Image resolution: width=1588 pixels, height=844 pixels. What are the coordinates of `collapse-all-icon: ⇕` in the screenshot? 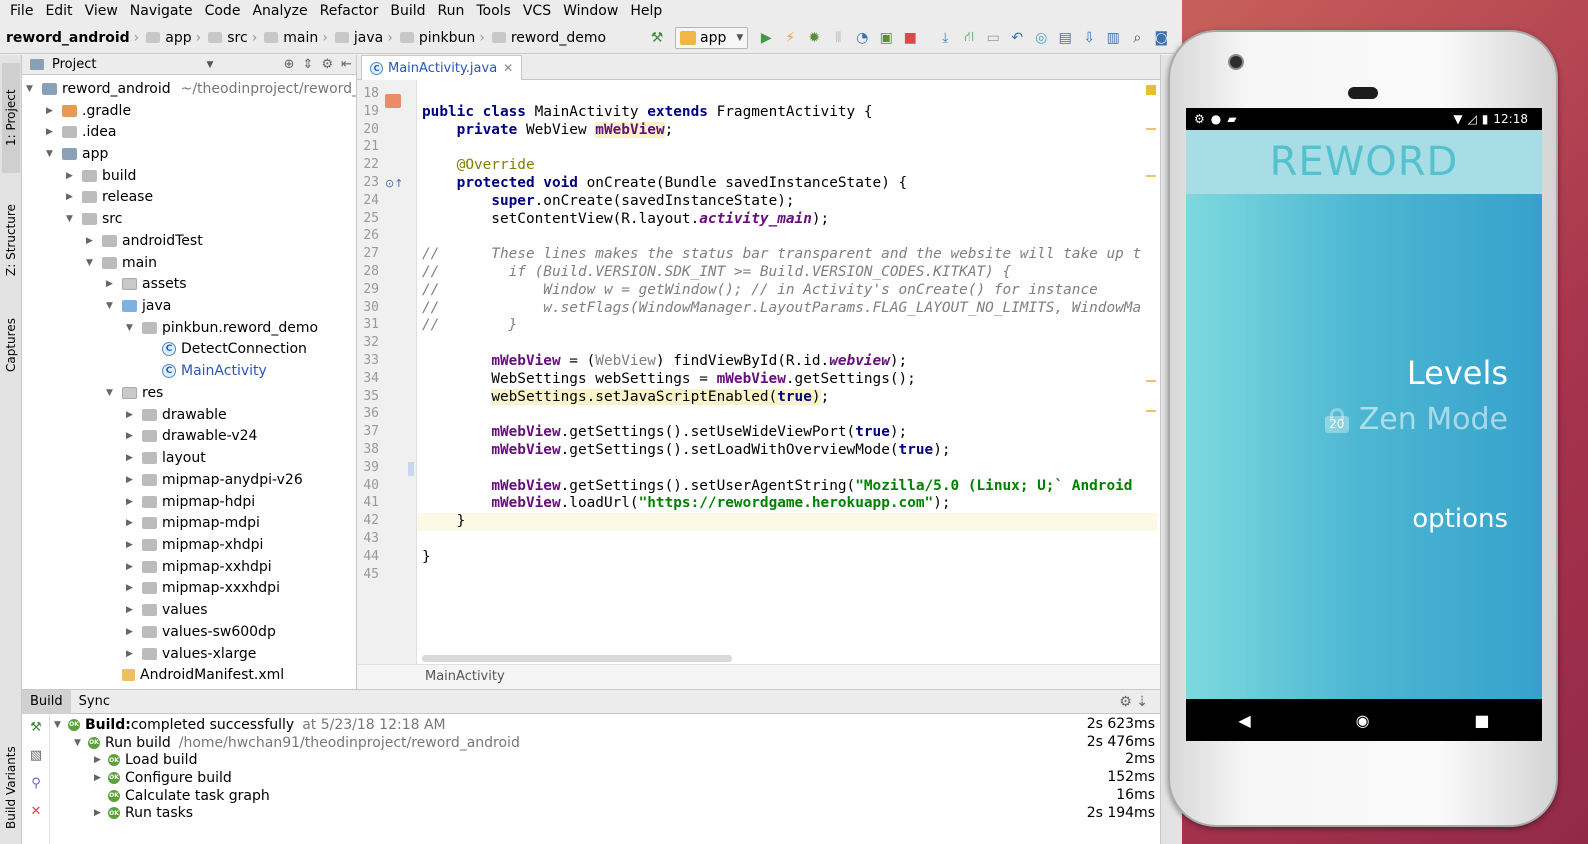 It's located at (308, 64).